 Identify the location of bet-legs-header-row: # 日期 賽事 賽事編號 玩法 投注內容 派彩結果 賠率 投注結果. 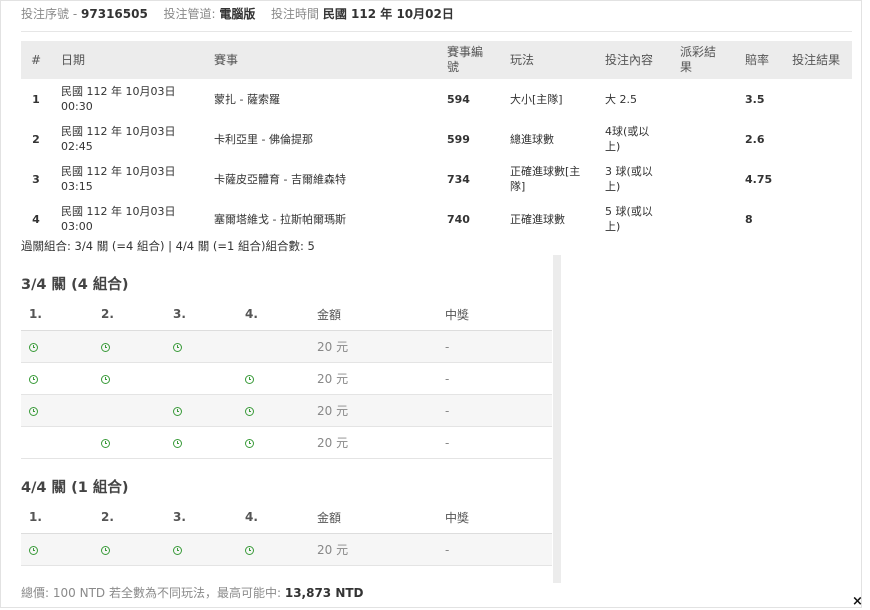
(436, 60).